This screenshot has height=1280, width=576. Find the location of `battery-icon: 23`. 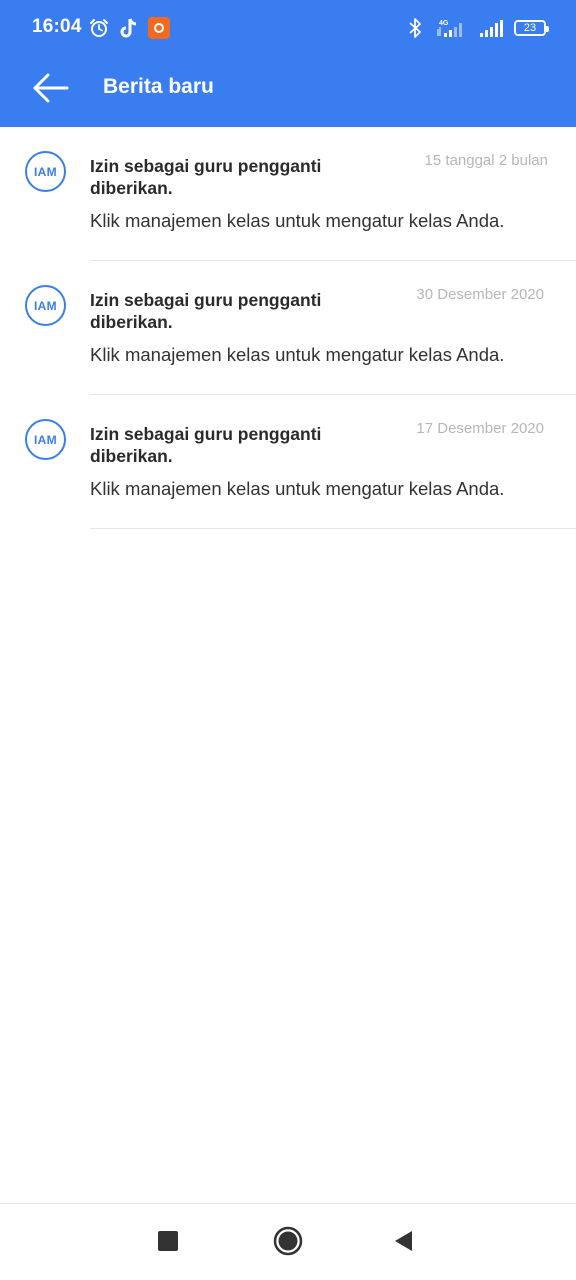

battery-icon: 23 is located at coordinates (531, 28).